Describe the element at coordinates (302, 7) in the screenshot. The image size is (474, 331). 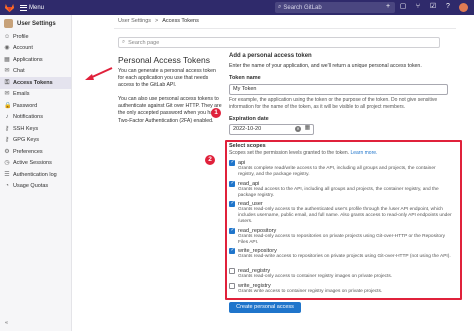
I see `global-search-placeholder: Search GitLab` at that location.